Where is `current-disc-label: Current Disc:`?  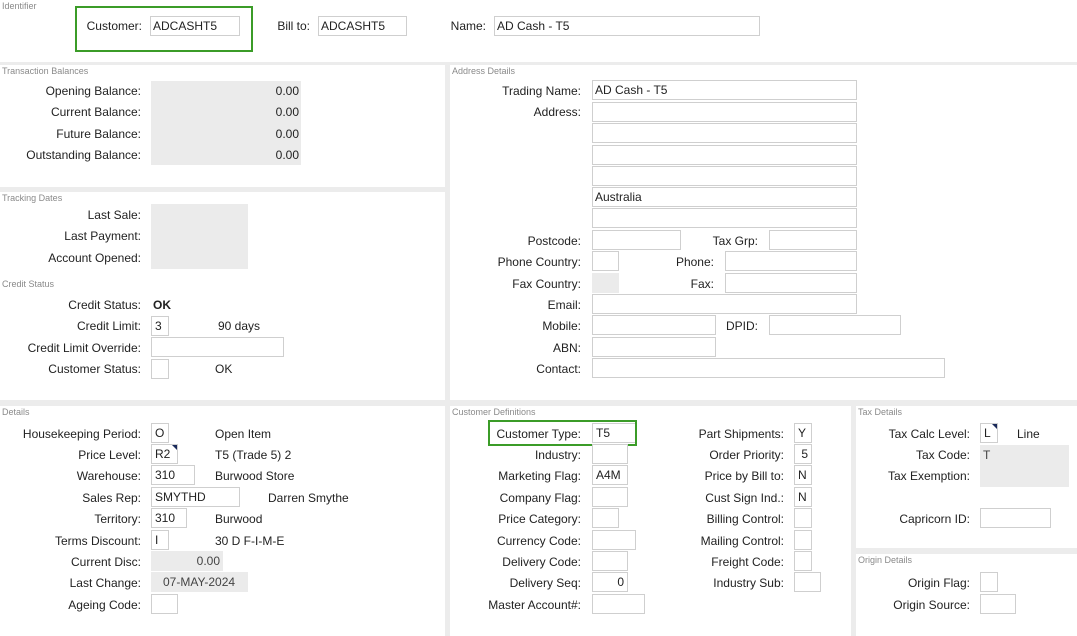 current-disc-label: Current Disc: is located at coordinates (105, 562).